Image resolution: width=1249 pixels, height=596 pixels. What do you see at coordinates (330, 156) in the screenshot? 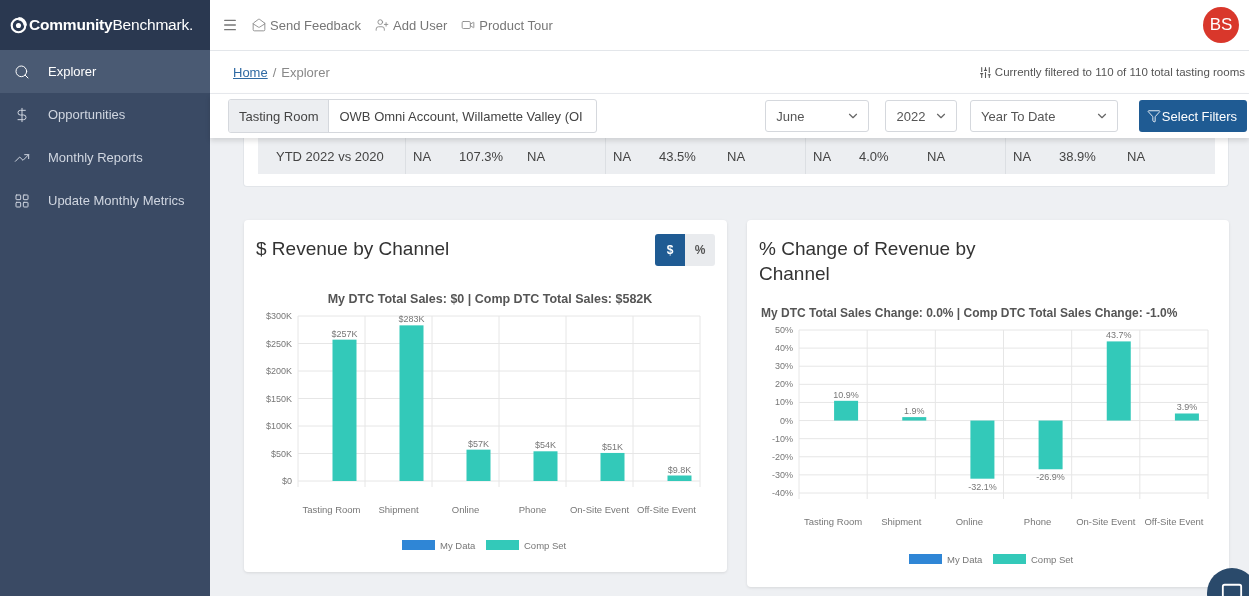
I see `table-cell-text: YTD 2022 vs 2020` at bounding box center [330, 156].